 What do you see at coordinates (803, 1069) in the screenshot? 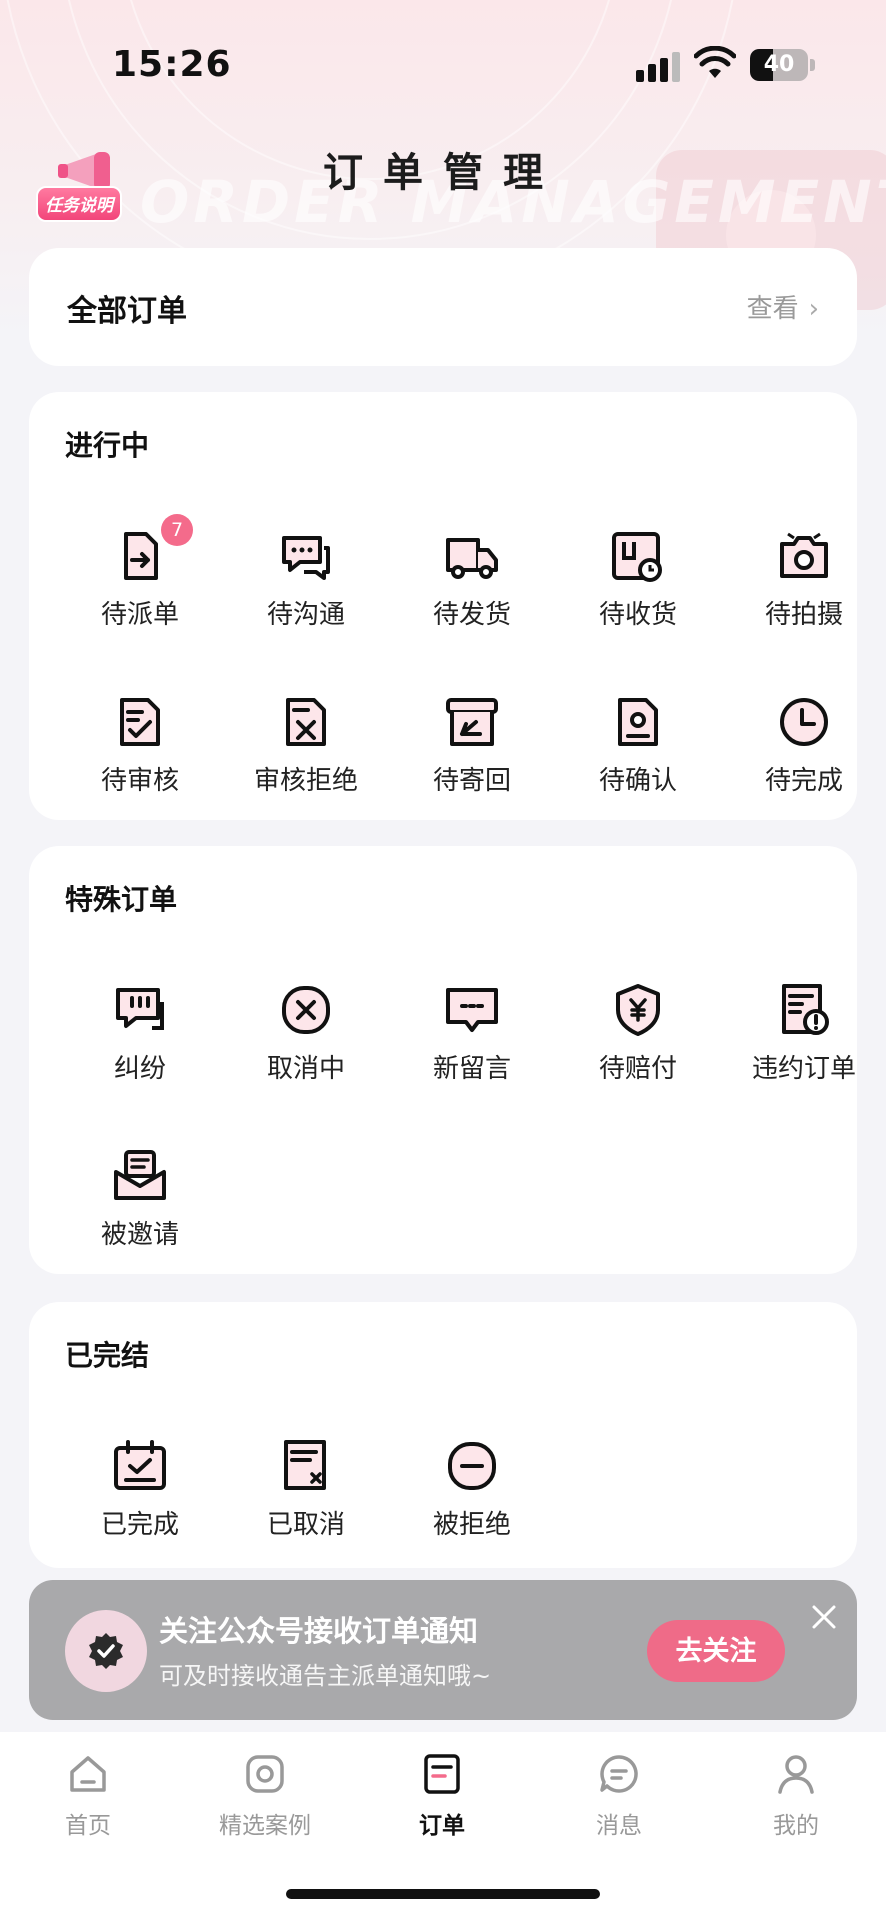
I see `order-status-label: 违约订单` at bounding box center [803, 1069].